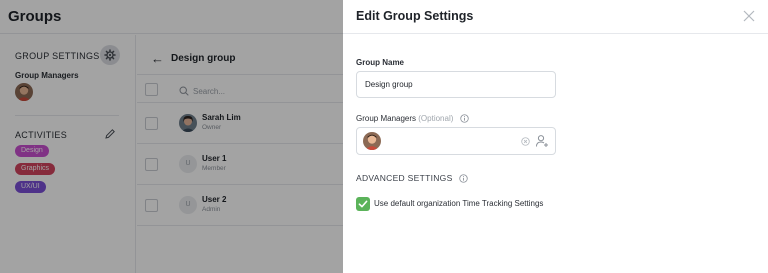 The image size is (768, 273). I want to click on clear-selection-icon, so click(525, 141).